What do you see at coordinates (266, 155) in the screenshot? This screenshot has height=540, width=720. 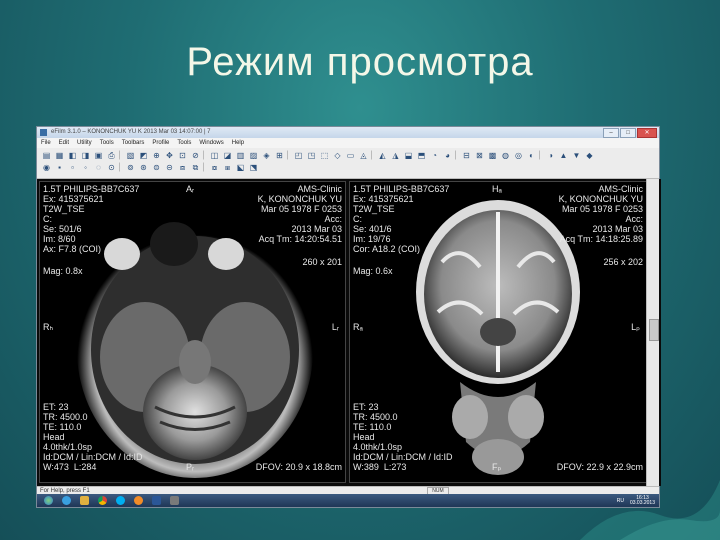 I see `row1-tool-icon-17: ◈` at bounding box center [266, 155].